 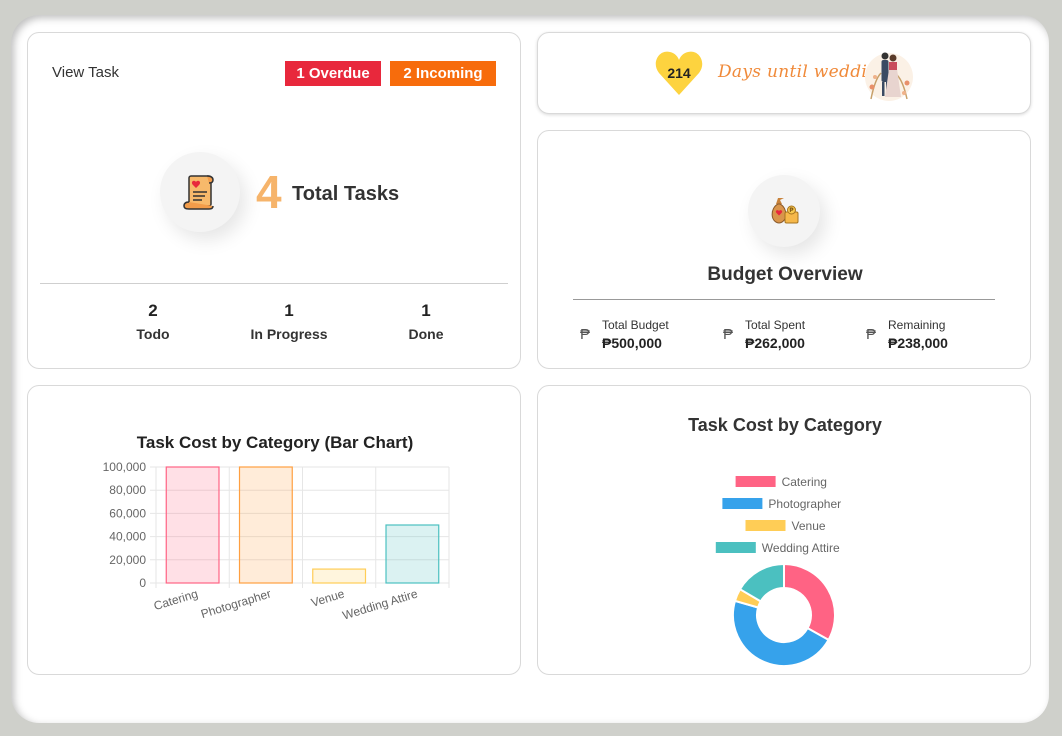 I want to click on y-tick-label: 40,000, so click(x=127, y=537).